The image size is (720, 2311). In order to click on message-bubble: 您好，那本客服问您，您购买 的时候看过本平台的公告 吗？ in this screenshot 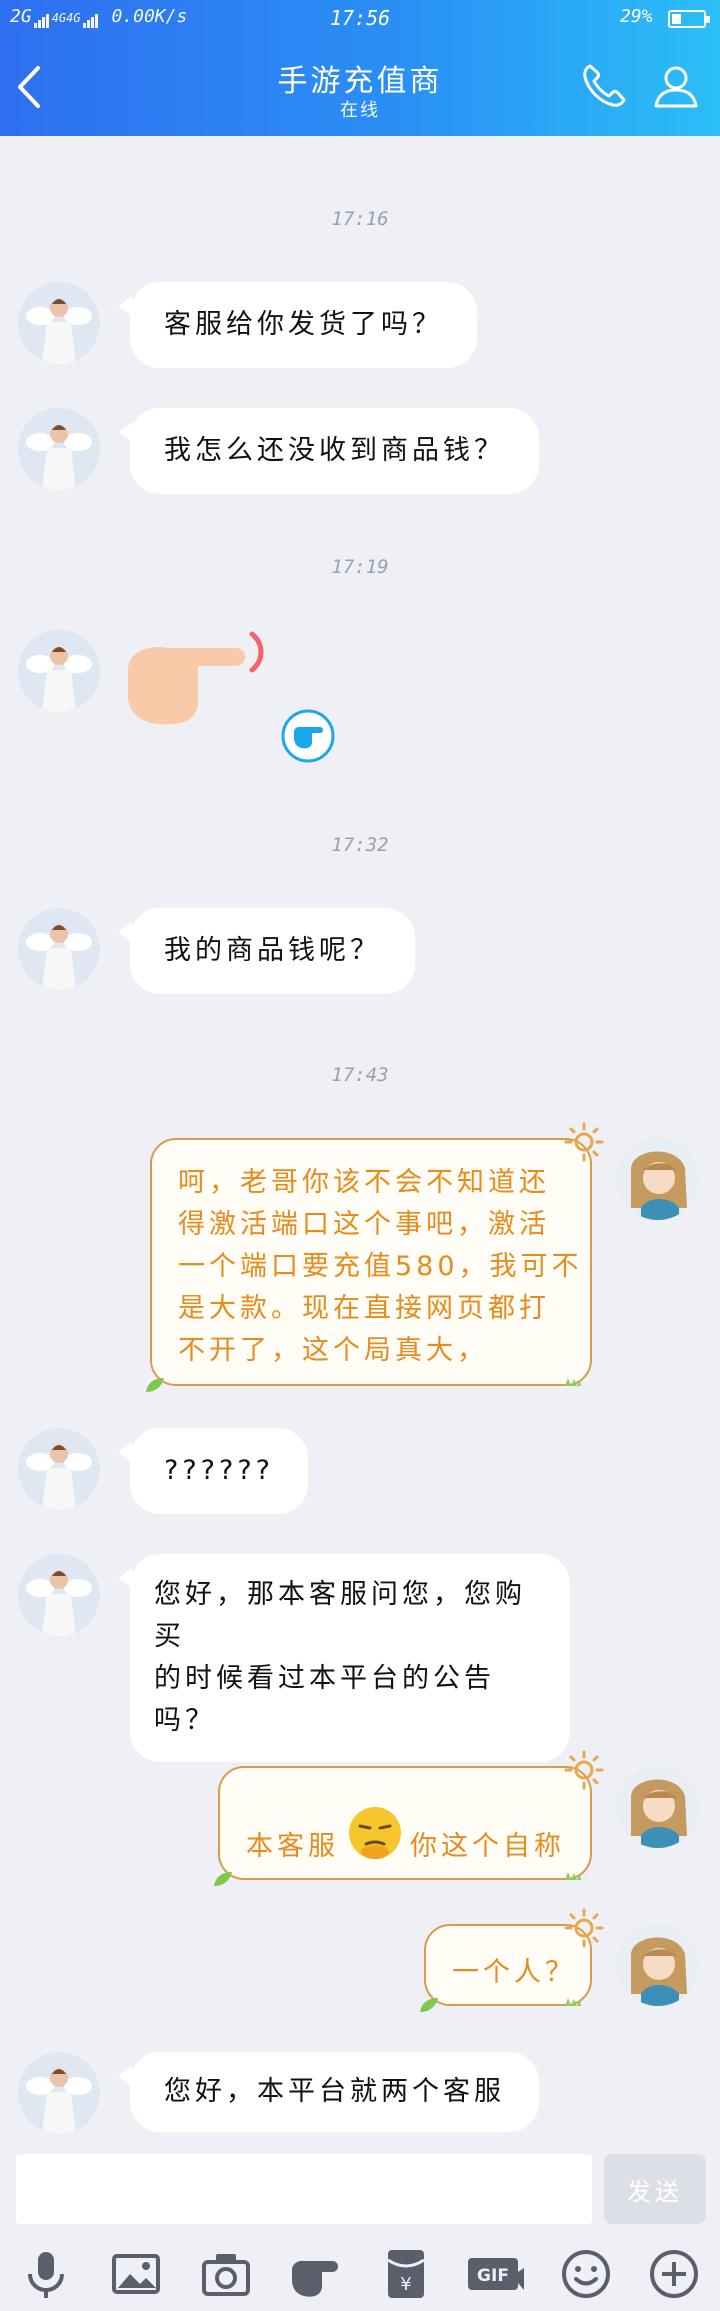, I will do `click(344, 1658)`.